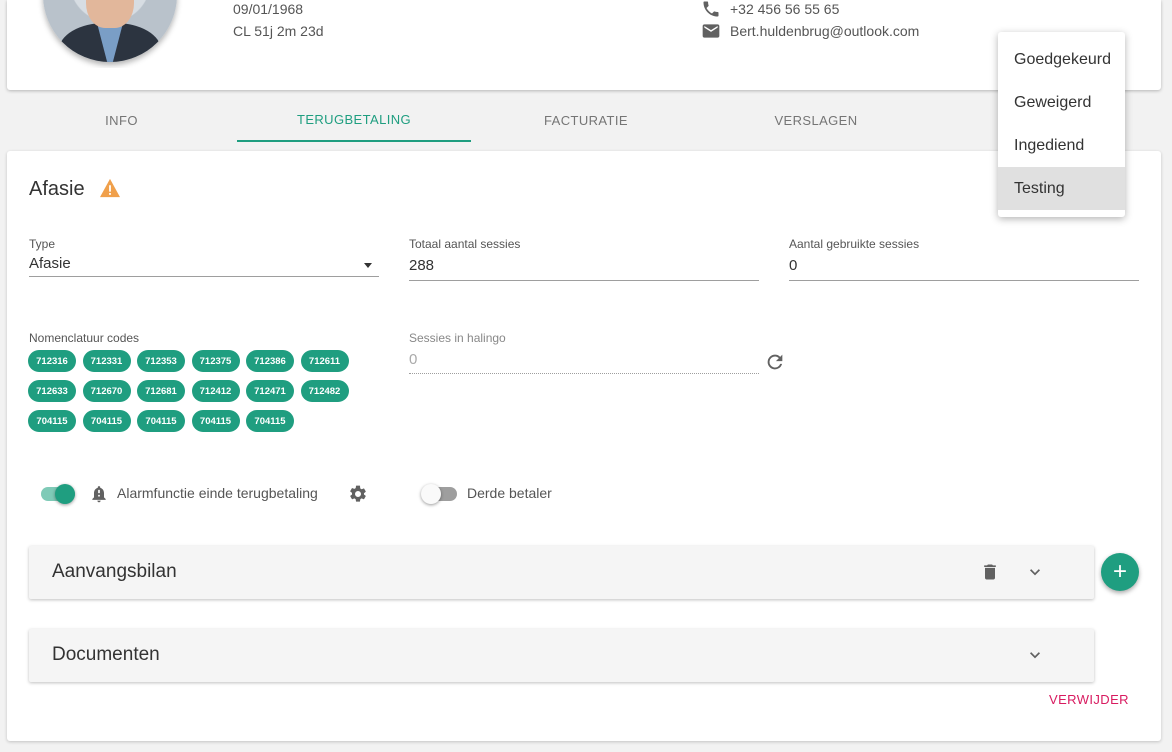 The height and width of the screenshot is (752, 1172). Describe the element at coordinates (509, 493) in the screenshot. I see `third-party-toggle-label: Derde betaler` at that location.